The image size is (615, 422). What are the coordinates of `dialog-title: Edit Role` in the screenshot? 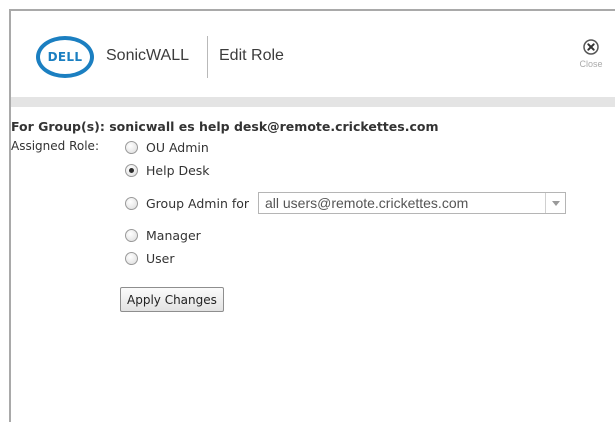 It's located at (251, 55).